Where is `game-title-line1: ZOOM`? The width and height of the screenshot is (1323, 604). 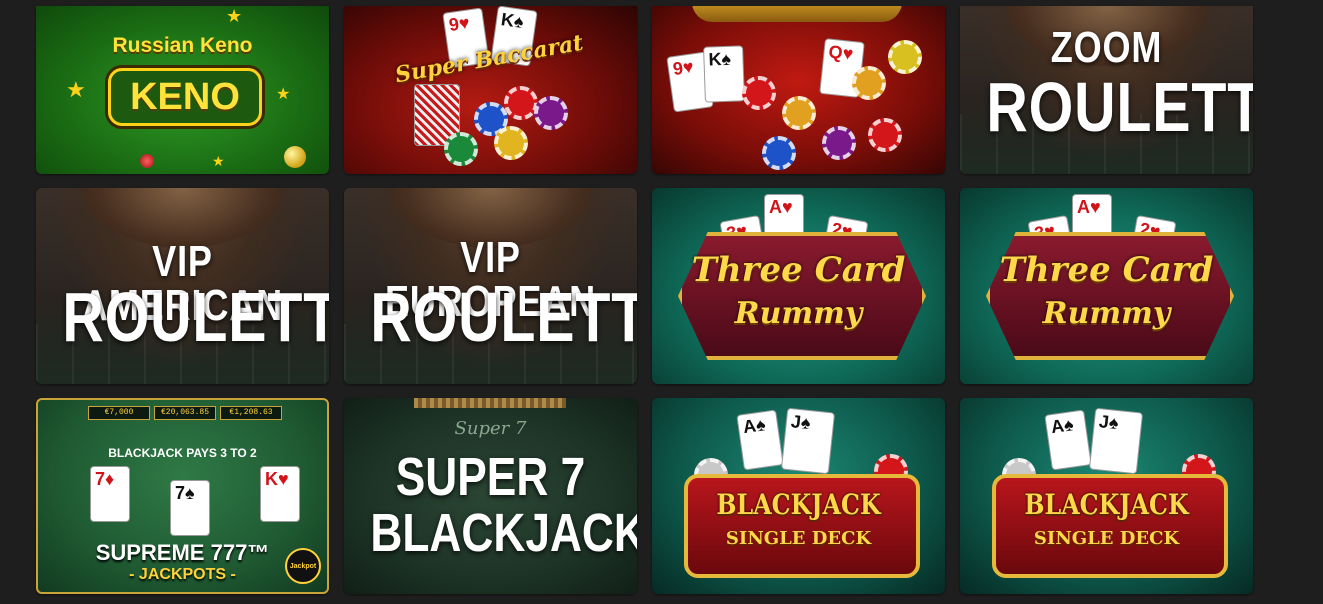 game-title-line1: ZOOM is located at coordinates (1106, 47).